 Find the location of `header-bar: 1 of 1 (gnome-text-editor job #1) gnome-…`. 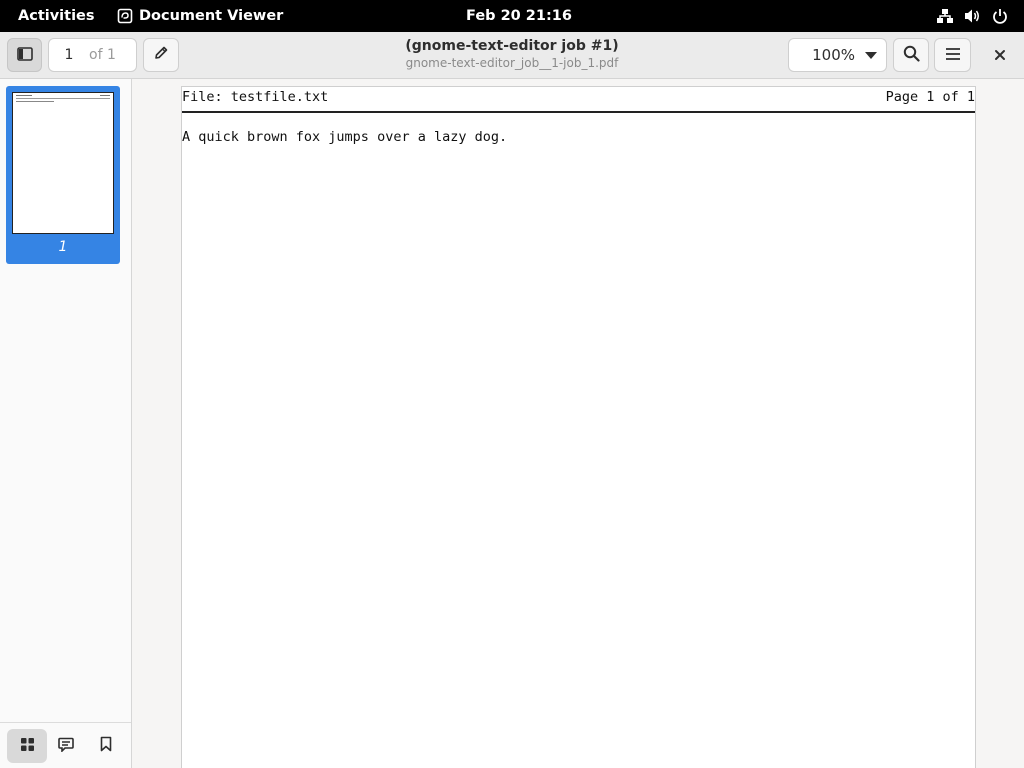

header-bar: 1 of 1 (gnome-text-editor job #1) gnome-… is located at coordinates (512, 55).